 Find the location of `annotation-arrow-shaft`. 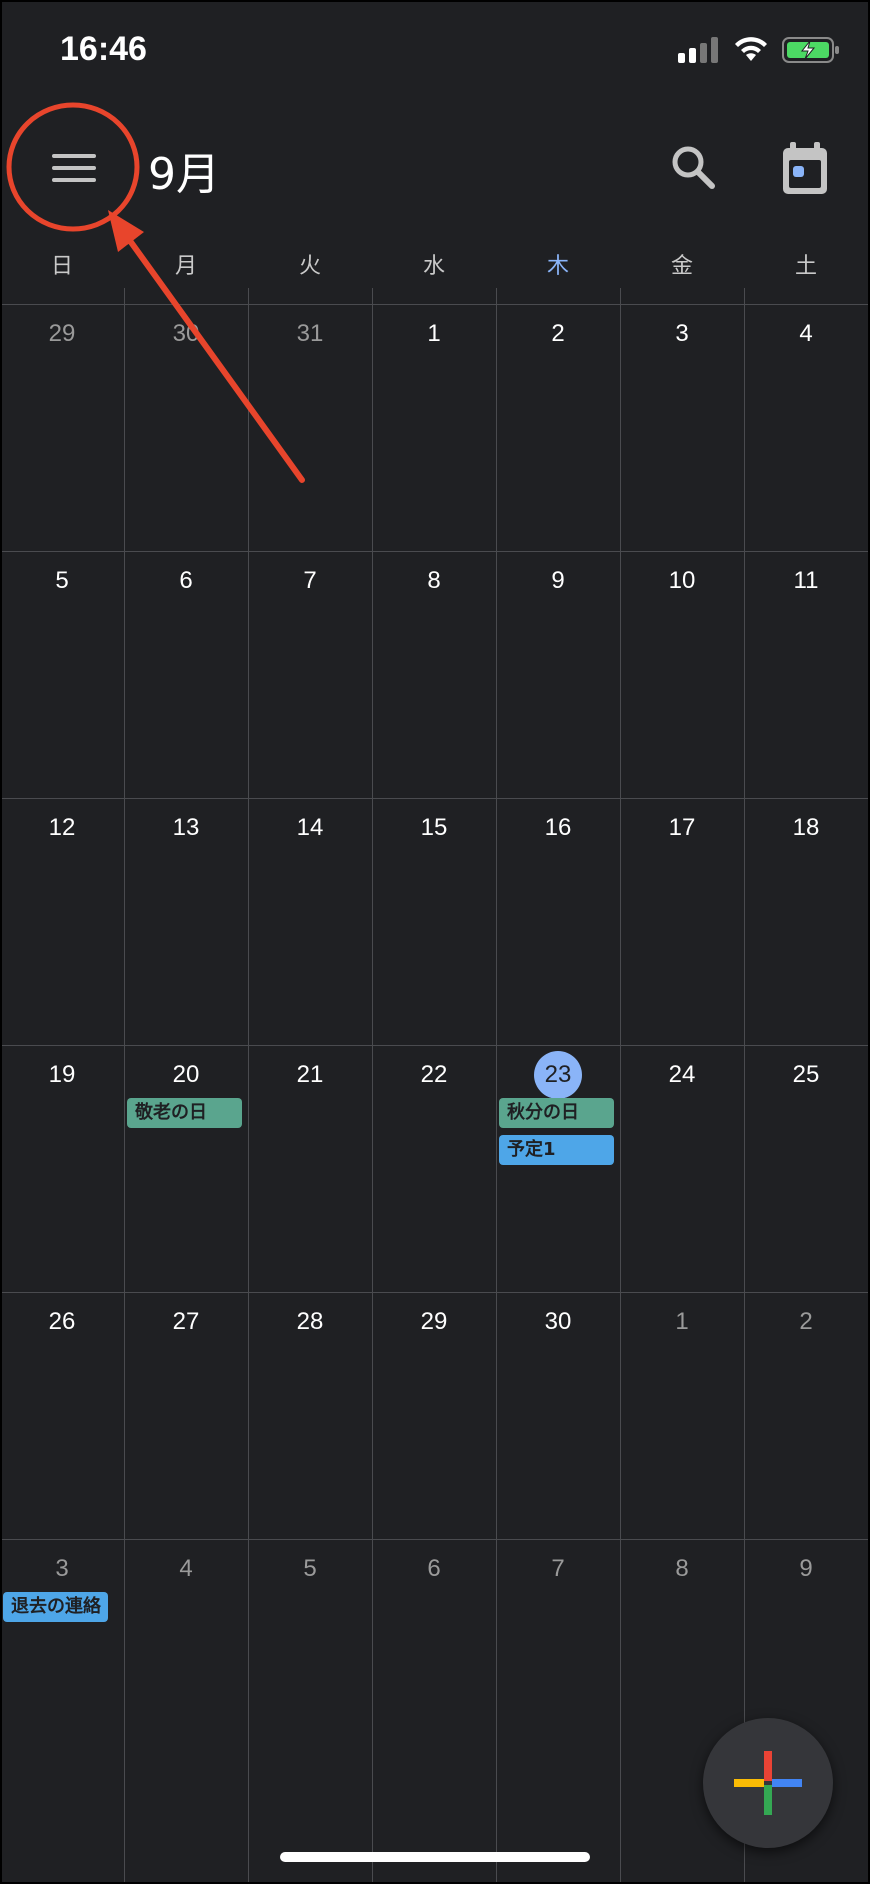

annotation-arrow-shaft is located at coordinates (215, 359).